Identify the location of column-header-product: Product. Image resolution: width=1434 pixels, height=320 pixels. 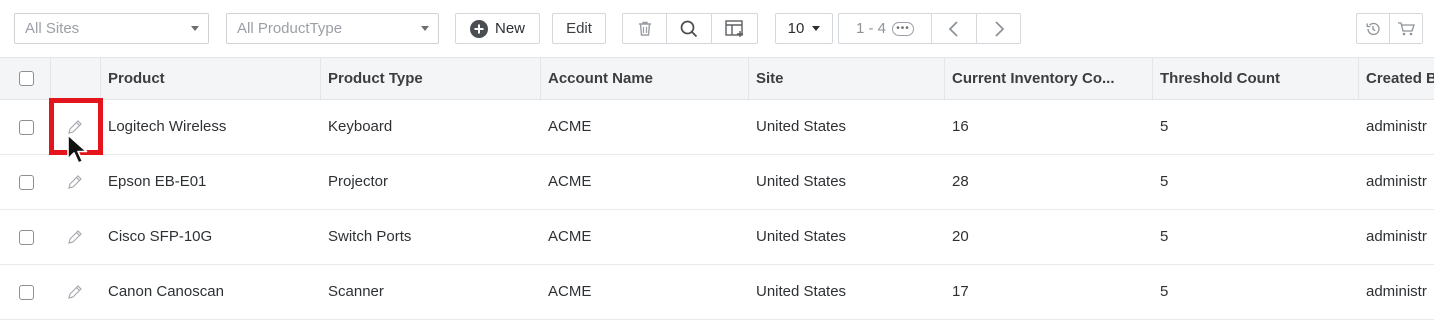
(210, 78).